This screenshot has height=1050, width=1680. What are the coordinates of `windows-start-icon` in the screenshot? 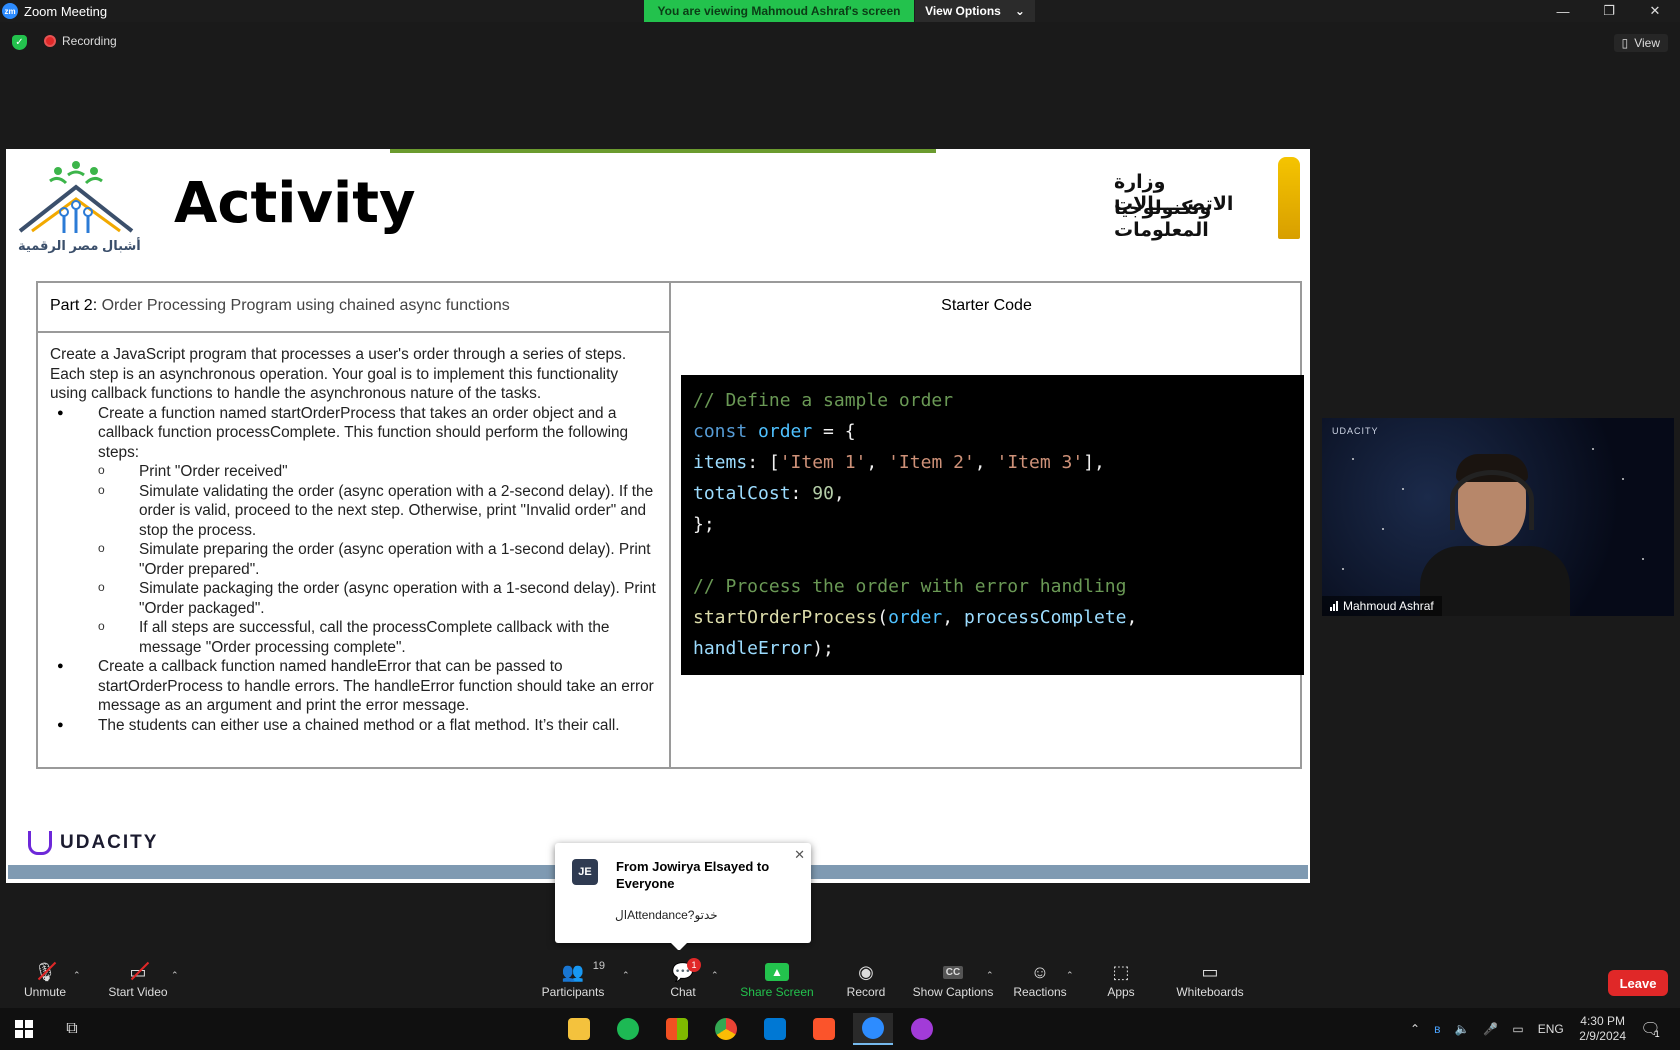 It's located at (24, 1029).